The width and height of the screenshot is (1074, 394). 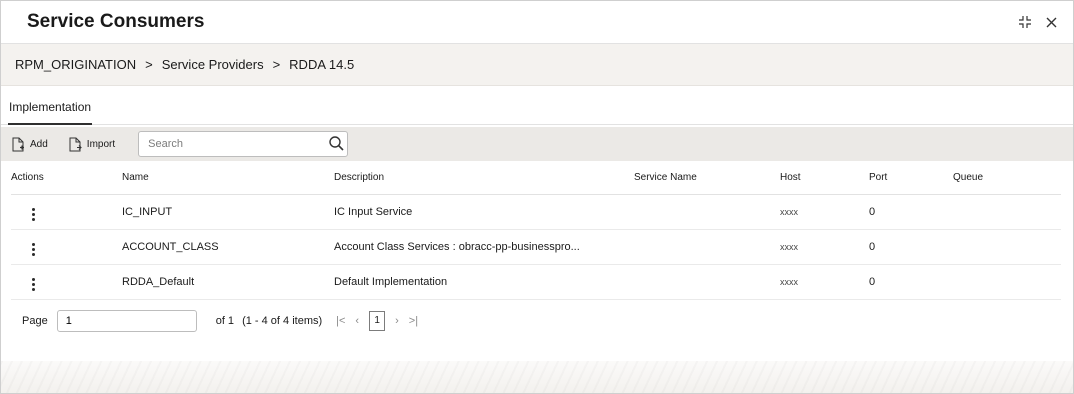 What do you see at coordinates (537, 22) in the screenshot?
I see `title-bar: Service Consumers` at bounding box center [537, 22].